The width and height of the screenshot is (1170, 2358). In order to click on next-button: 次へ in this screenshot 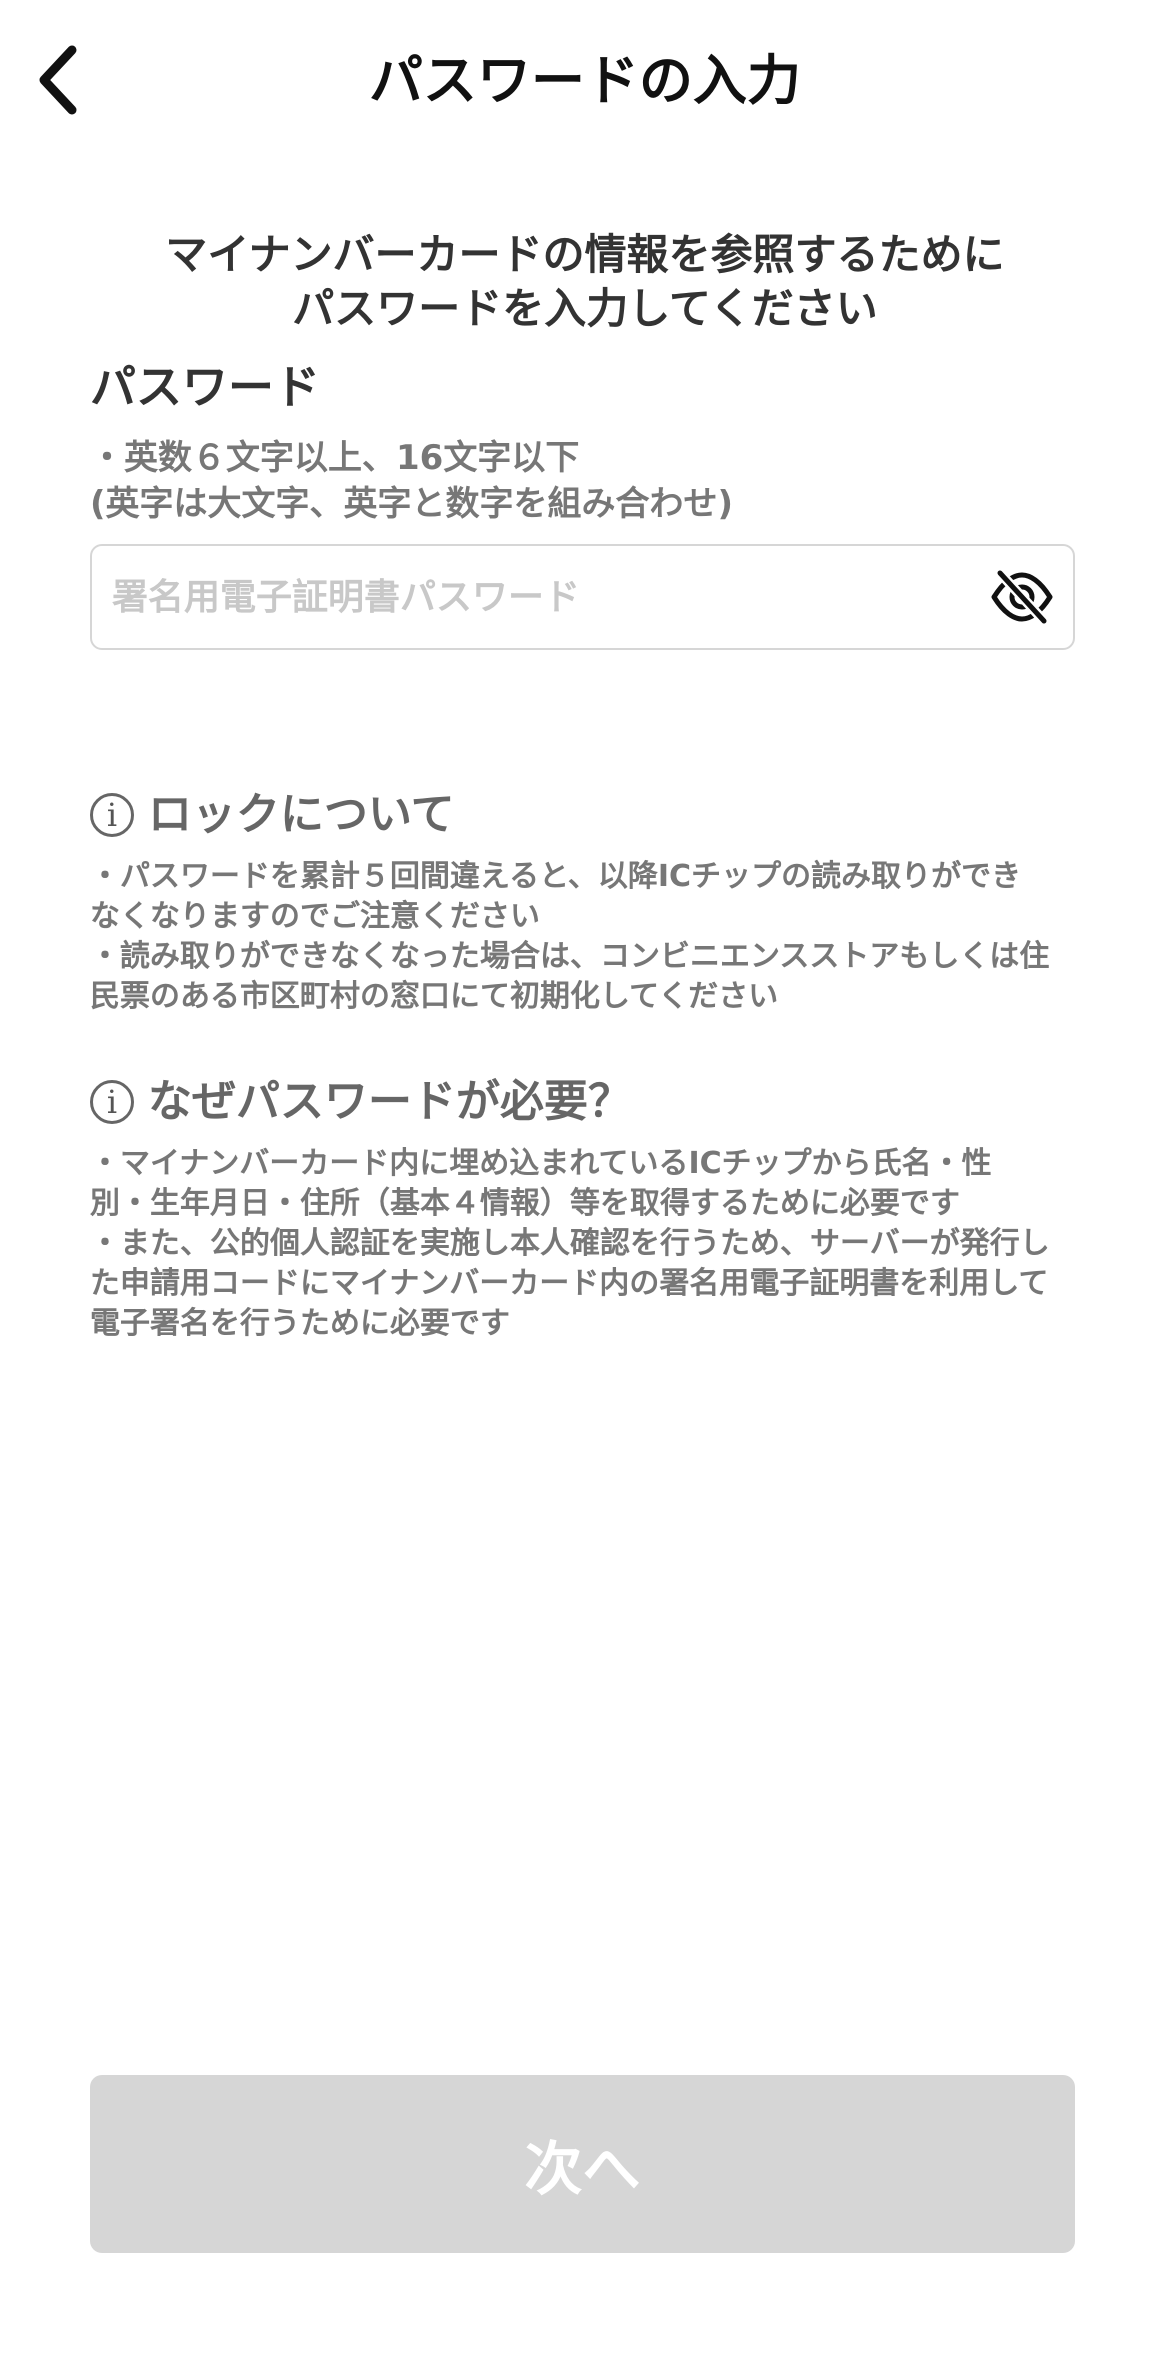, I will do `click(582, 2164)`.